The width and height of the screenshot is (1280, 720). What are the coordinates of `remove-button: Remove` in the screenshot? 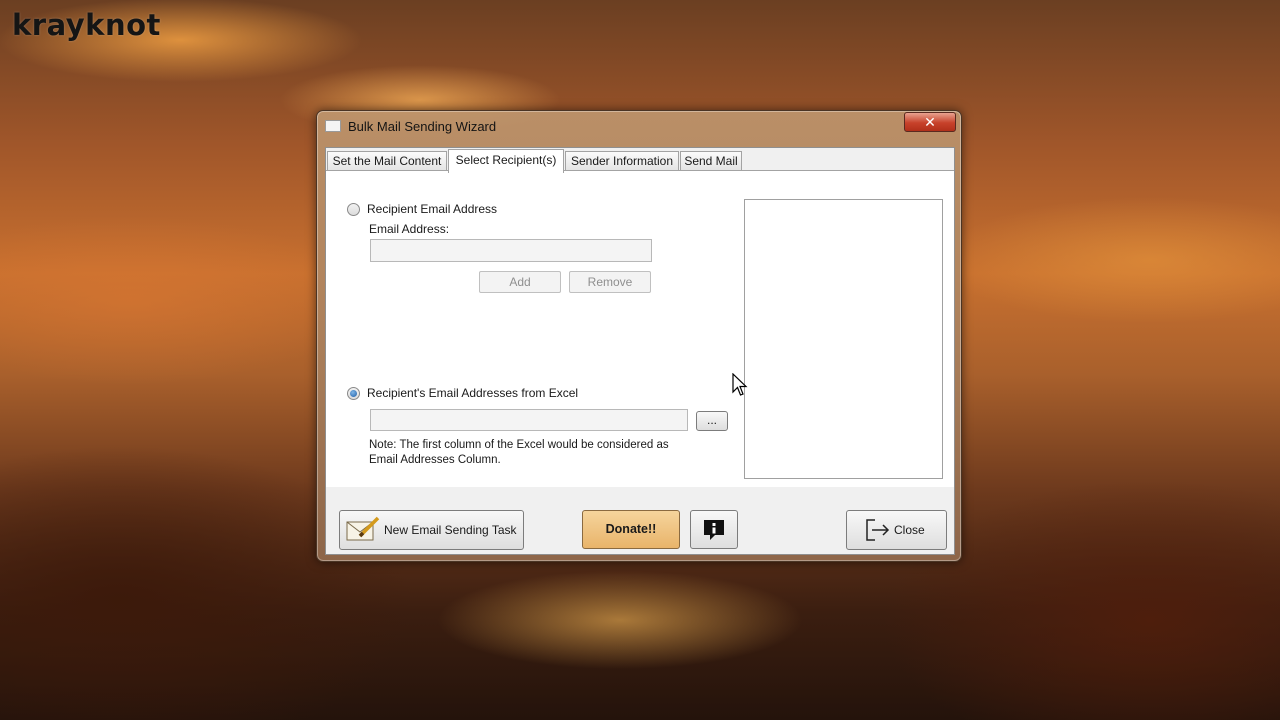 It's located at (610, 282).